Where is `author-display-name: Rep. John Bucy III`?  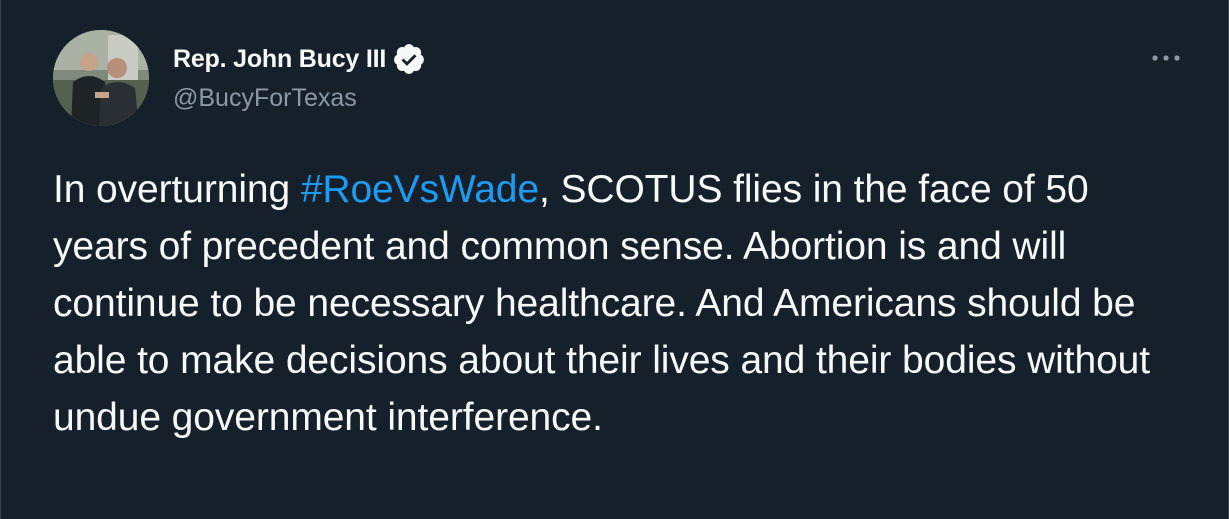 author-display-name: Rep. John Bucy III is located at coordinates (279, 59).